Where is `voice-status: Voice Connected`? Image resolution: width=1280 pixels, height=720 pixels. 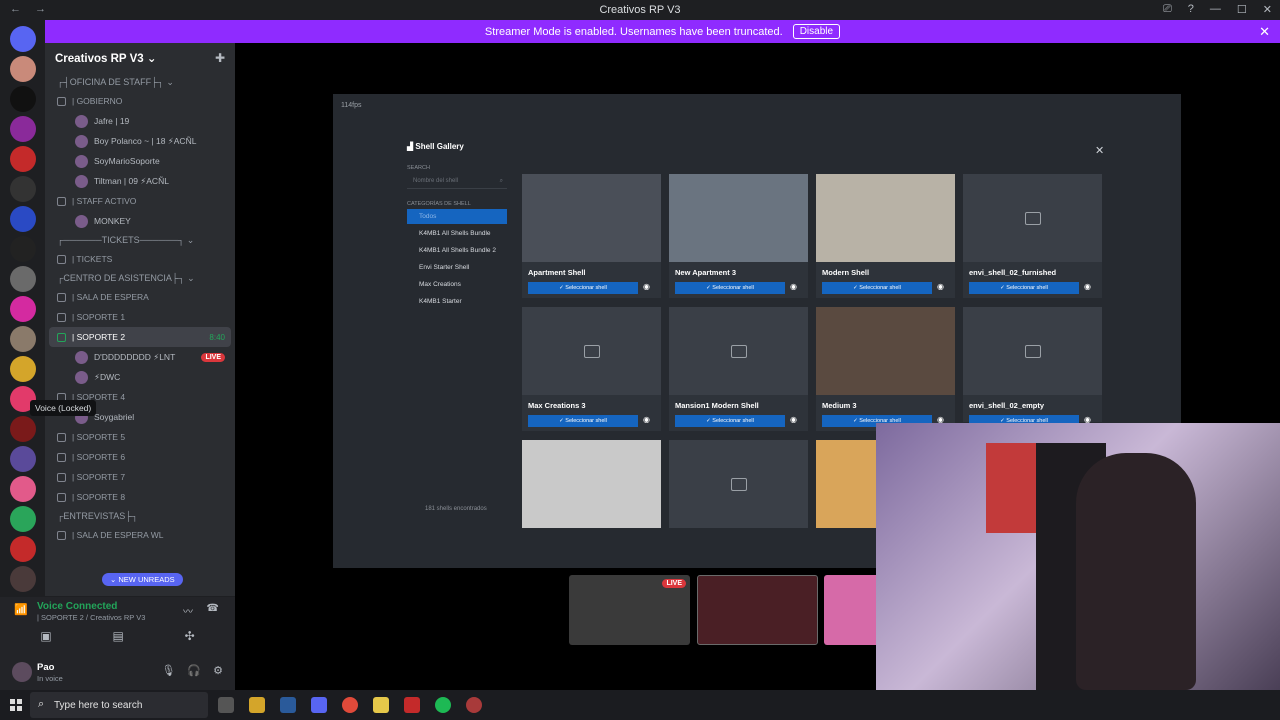 voice-status: Voice Connected is located at coordinates (77, 606).